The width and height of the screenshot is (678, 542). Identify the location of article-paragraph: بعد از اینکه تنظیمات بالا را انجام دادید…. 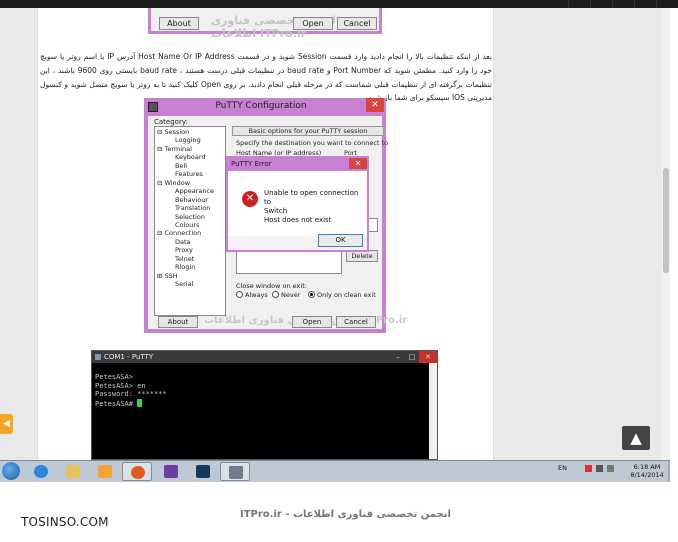
(266, 77).